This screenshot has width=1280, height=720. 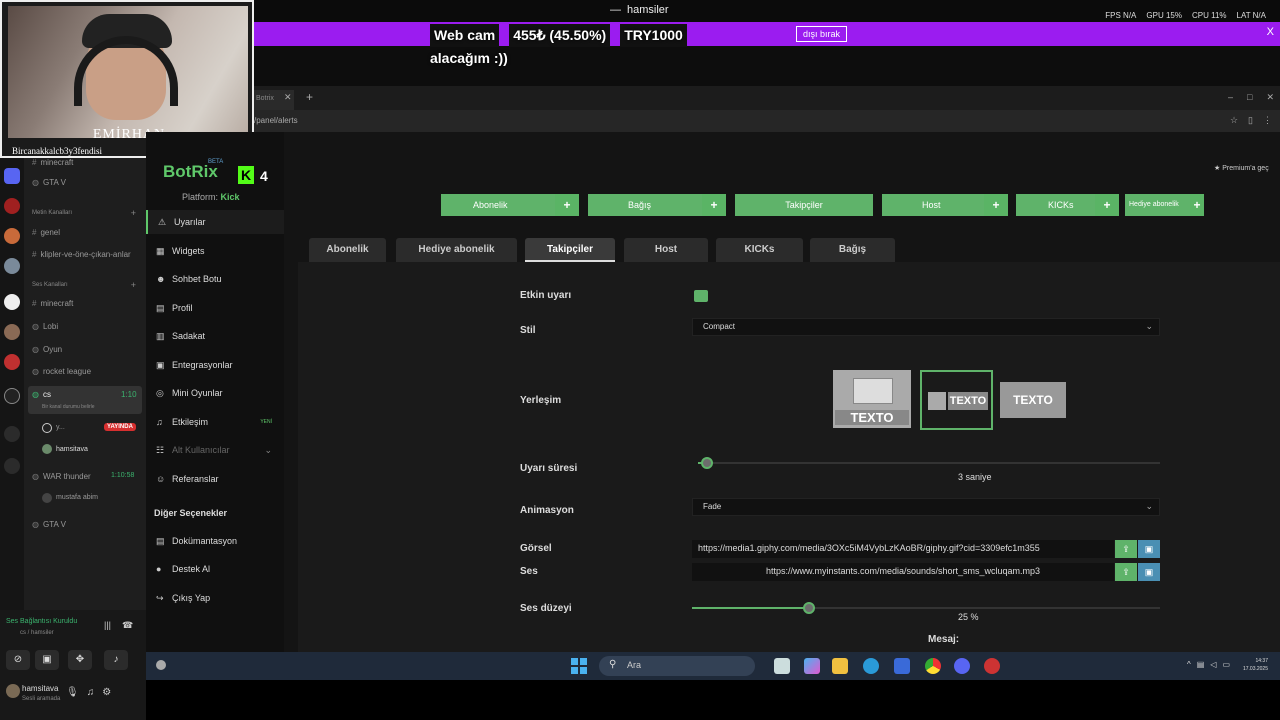 What do you see at coordinates (309, 97) in the screenshot?
I see `new-tab-icon: +` at bounding box center [309, 97].